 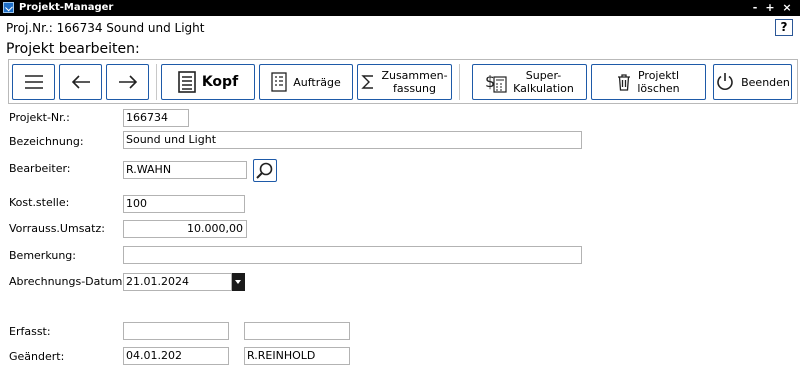 I want to click on window-title: Projekt-Manager, so click(x=66, y=7).